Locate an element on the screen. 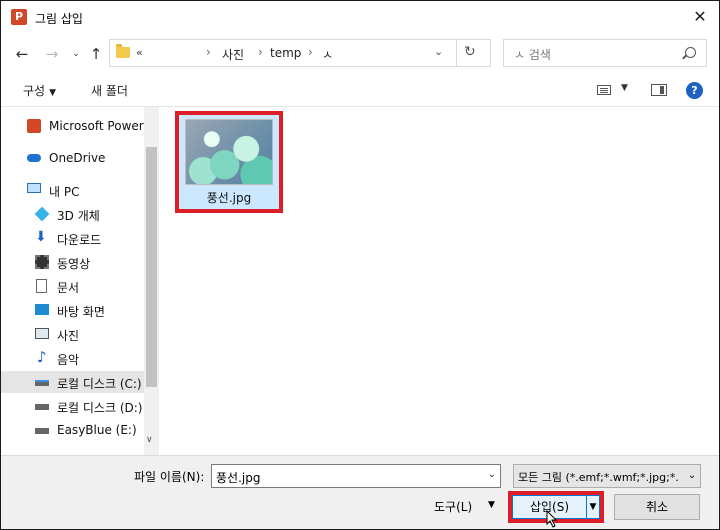 This screenshot has height=530, width=720. file-item: 풍선.jpg is located at coordinates (229, 162).